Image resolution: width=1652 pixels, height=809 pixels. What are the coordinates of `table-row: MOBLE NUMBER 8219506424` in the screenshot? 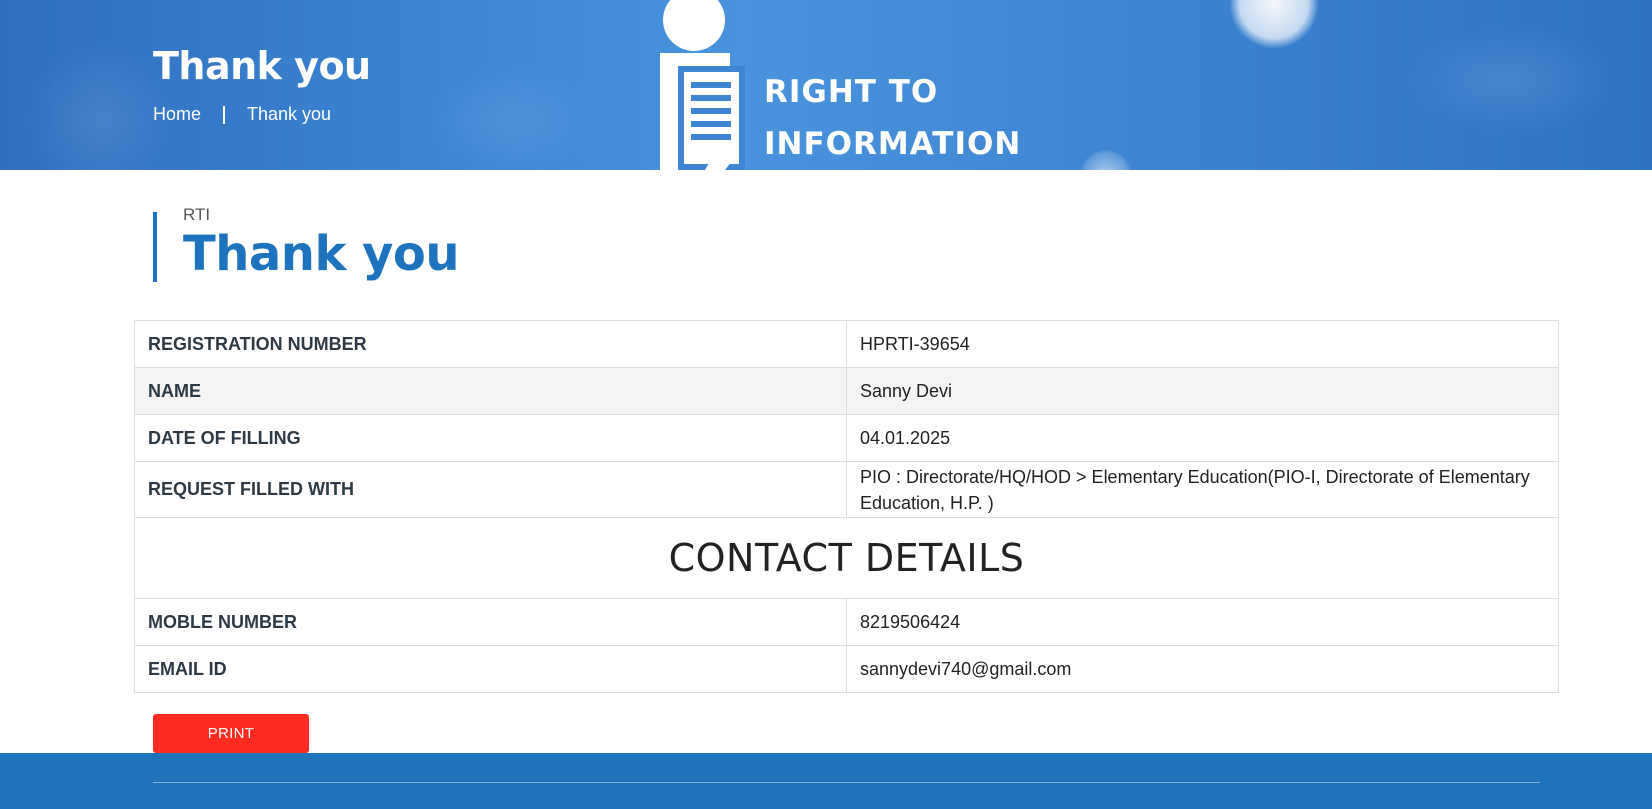 It's located at (846, 622).